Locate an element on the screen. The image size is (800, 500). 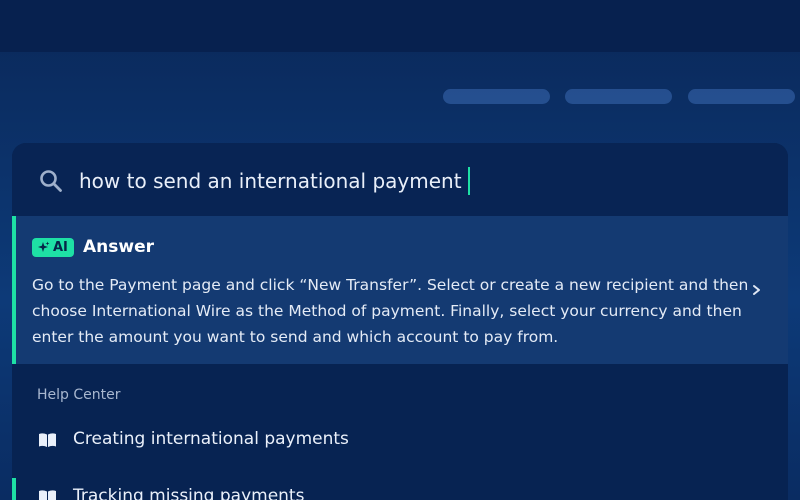
item-accent-bar is located at coordinates (14, 489).